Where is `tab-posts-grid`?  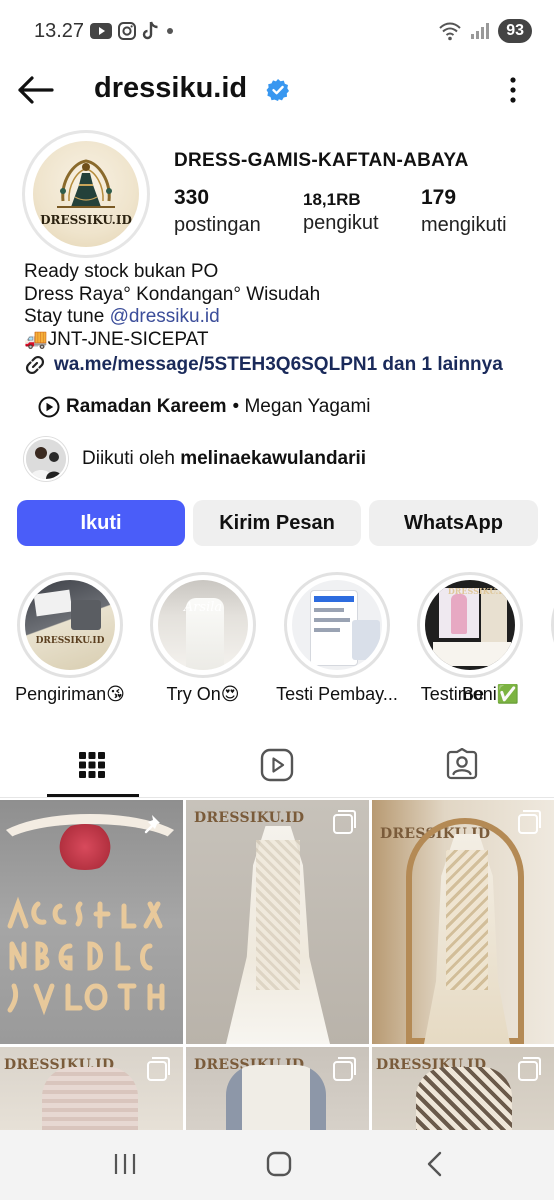
tab-posts-grid is located at coordinates (92, 765).